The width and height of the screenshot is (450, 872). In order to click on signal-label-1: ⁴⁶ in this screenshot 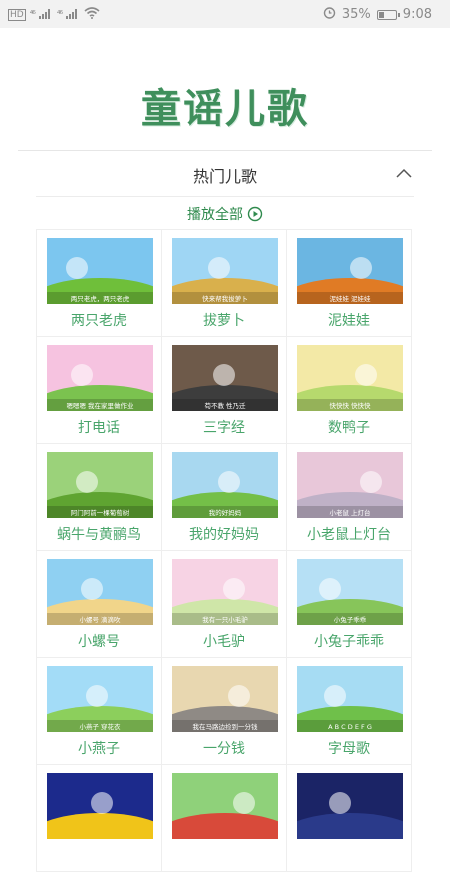, I will do `click(32, 14)`.